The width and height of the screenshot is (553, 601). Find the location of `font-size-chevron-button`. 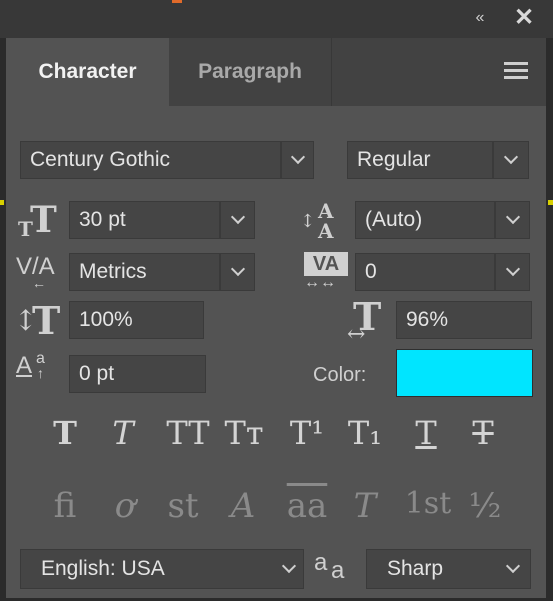

font-size-chevron-button is located at coordinates (237, 220).